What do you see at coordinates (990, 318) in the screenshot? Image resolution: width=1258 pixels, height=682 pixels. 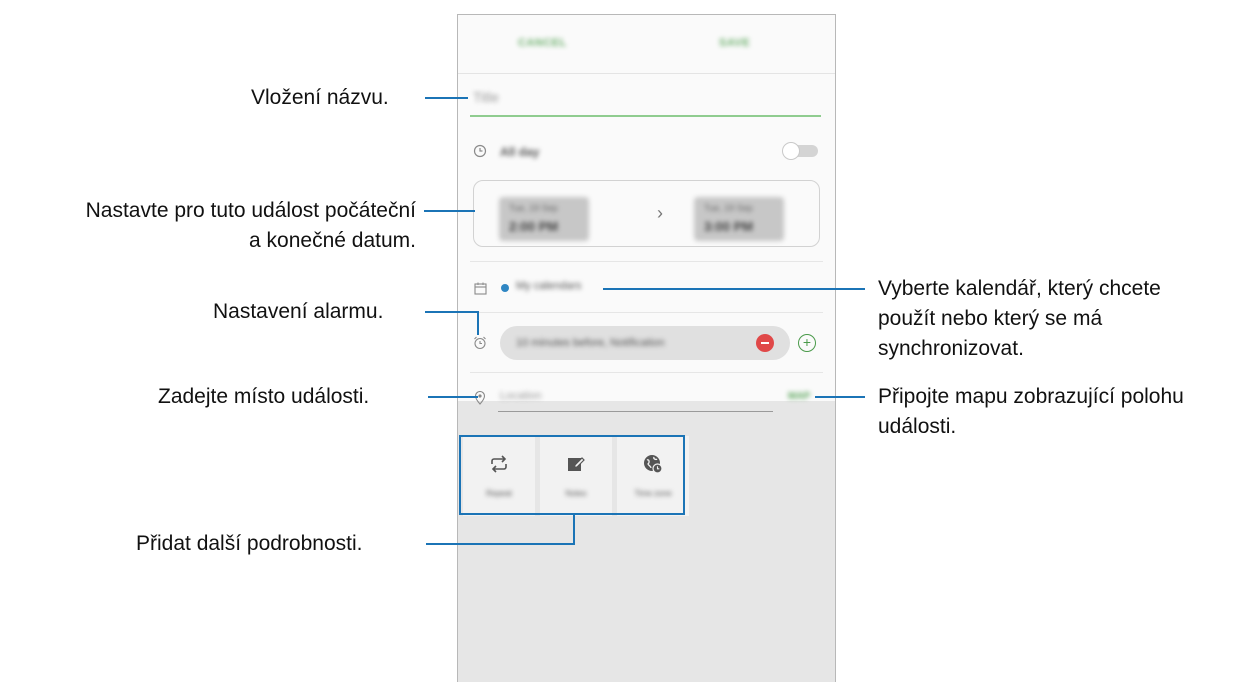 I see `callout-calendar-line2: použít nebo který se má` at bounding box center [990, 318].